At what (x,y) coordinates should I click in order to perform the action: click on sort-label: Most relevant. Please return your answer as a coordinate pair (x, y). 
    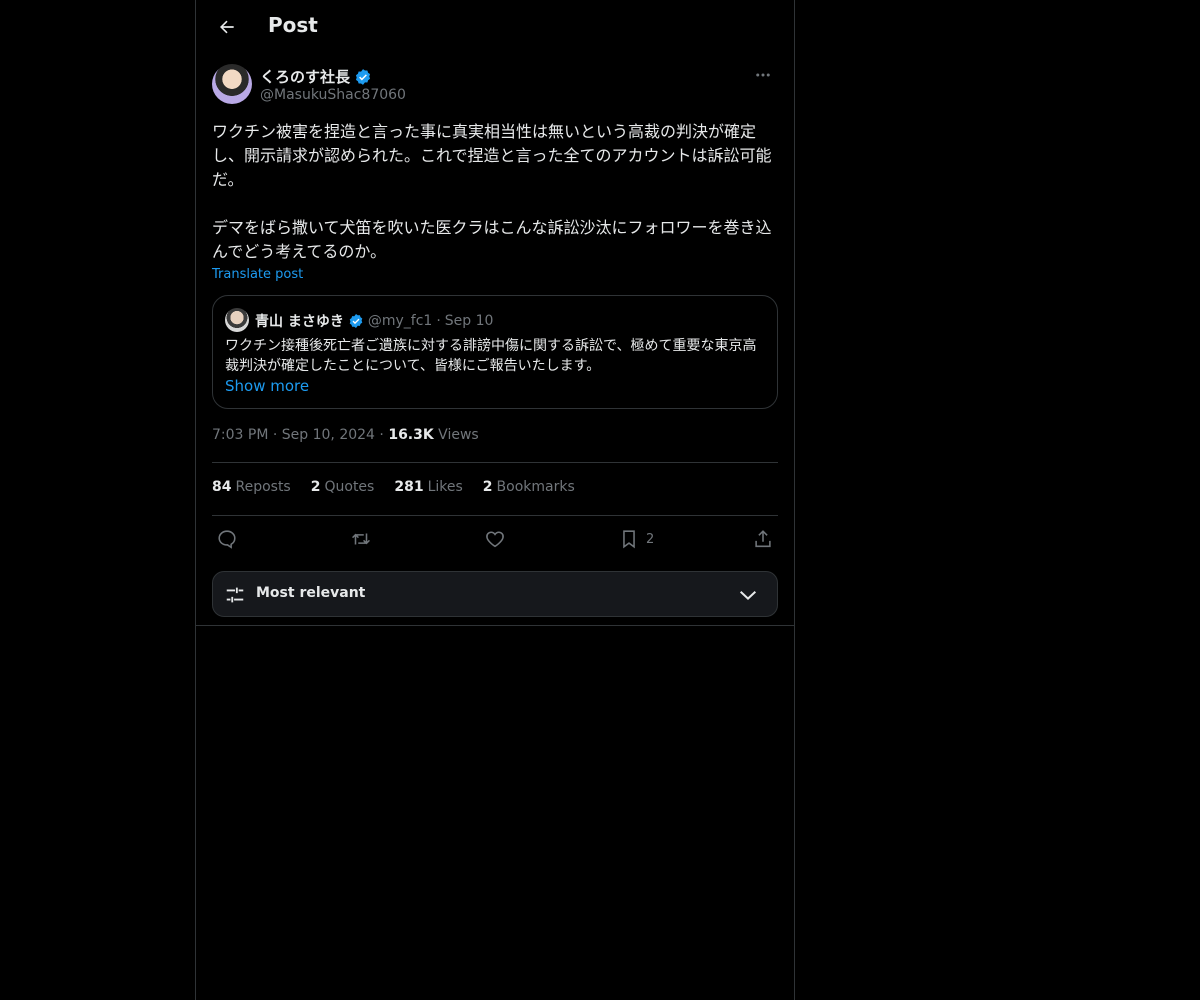
    Looking at the image, I should click on (311, 593).